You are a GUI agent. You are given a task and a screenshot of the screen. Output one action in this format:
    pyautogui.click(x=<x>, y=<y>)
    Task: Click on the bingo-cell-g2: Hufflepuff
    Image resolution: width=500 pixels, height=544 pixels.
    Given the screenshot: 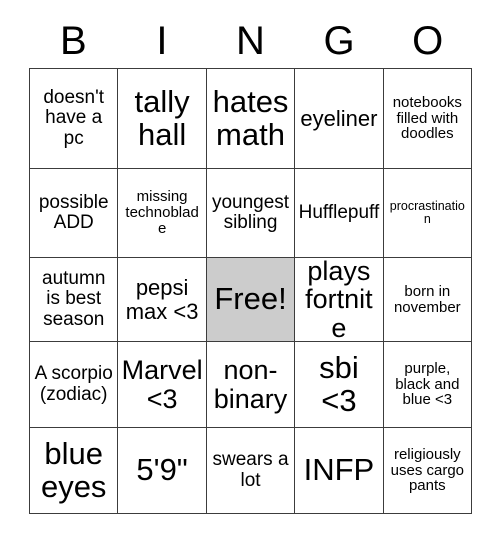 What is the action you would take?
    pyautogui.click(x=339, y=213)
    